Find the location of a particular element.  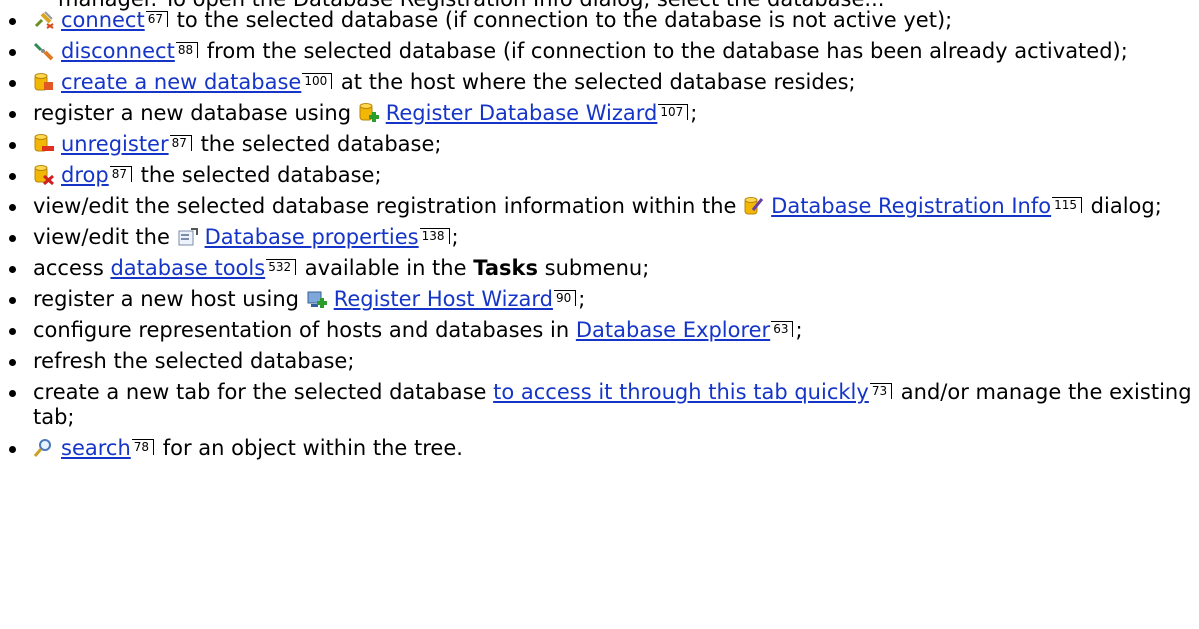

item-text: submenu; is located at coordinates (593, 268).